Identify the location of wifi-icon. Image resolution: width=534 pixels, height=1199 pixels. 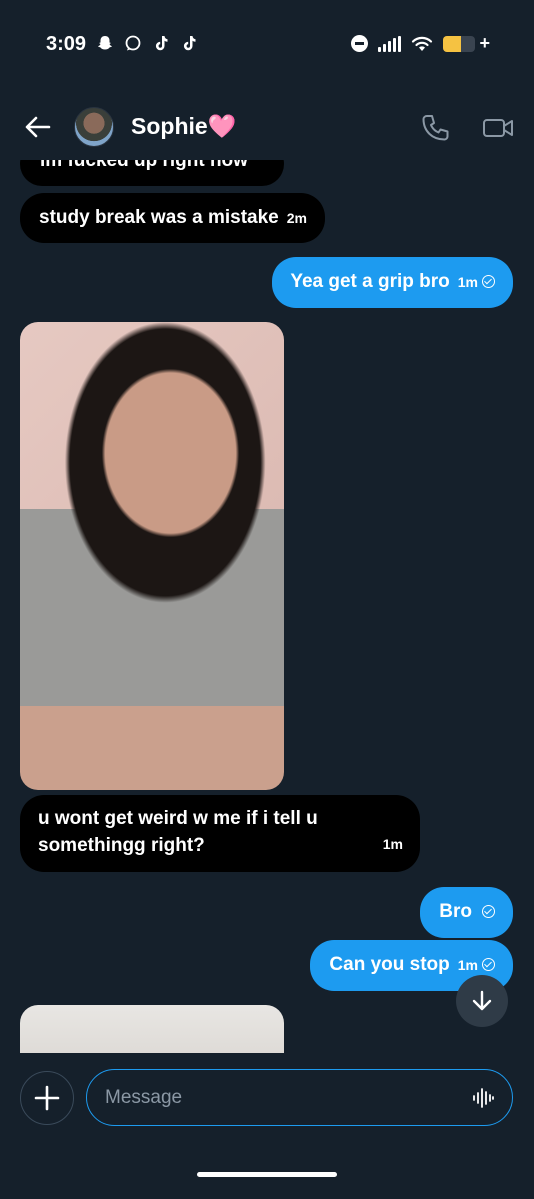
(422, 43).